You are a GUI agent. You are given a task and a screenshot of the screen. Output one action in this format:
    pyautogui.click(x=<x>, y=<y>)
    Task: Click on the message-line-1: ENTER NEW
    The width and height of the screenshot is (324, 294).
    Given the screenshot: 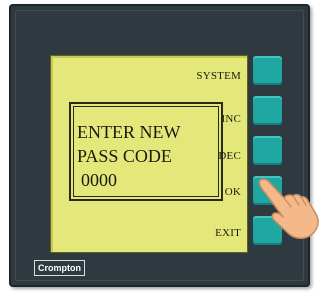 What is the action you would take?
    pyautogui.click(x=129, y=132)
    